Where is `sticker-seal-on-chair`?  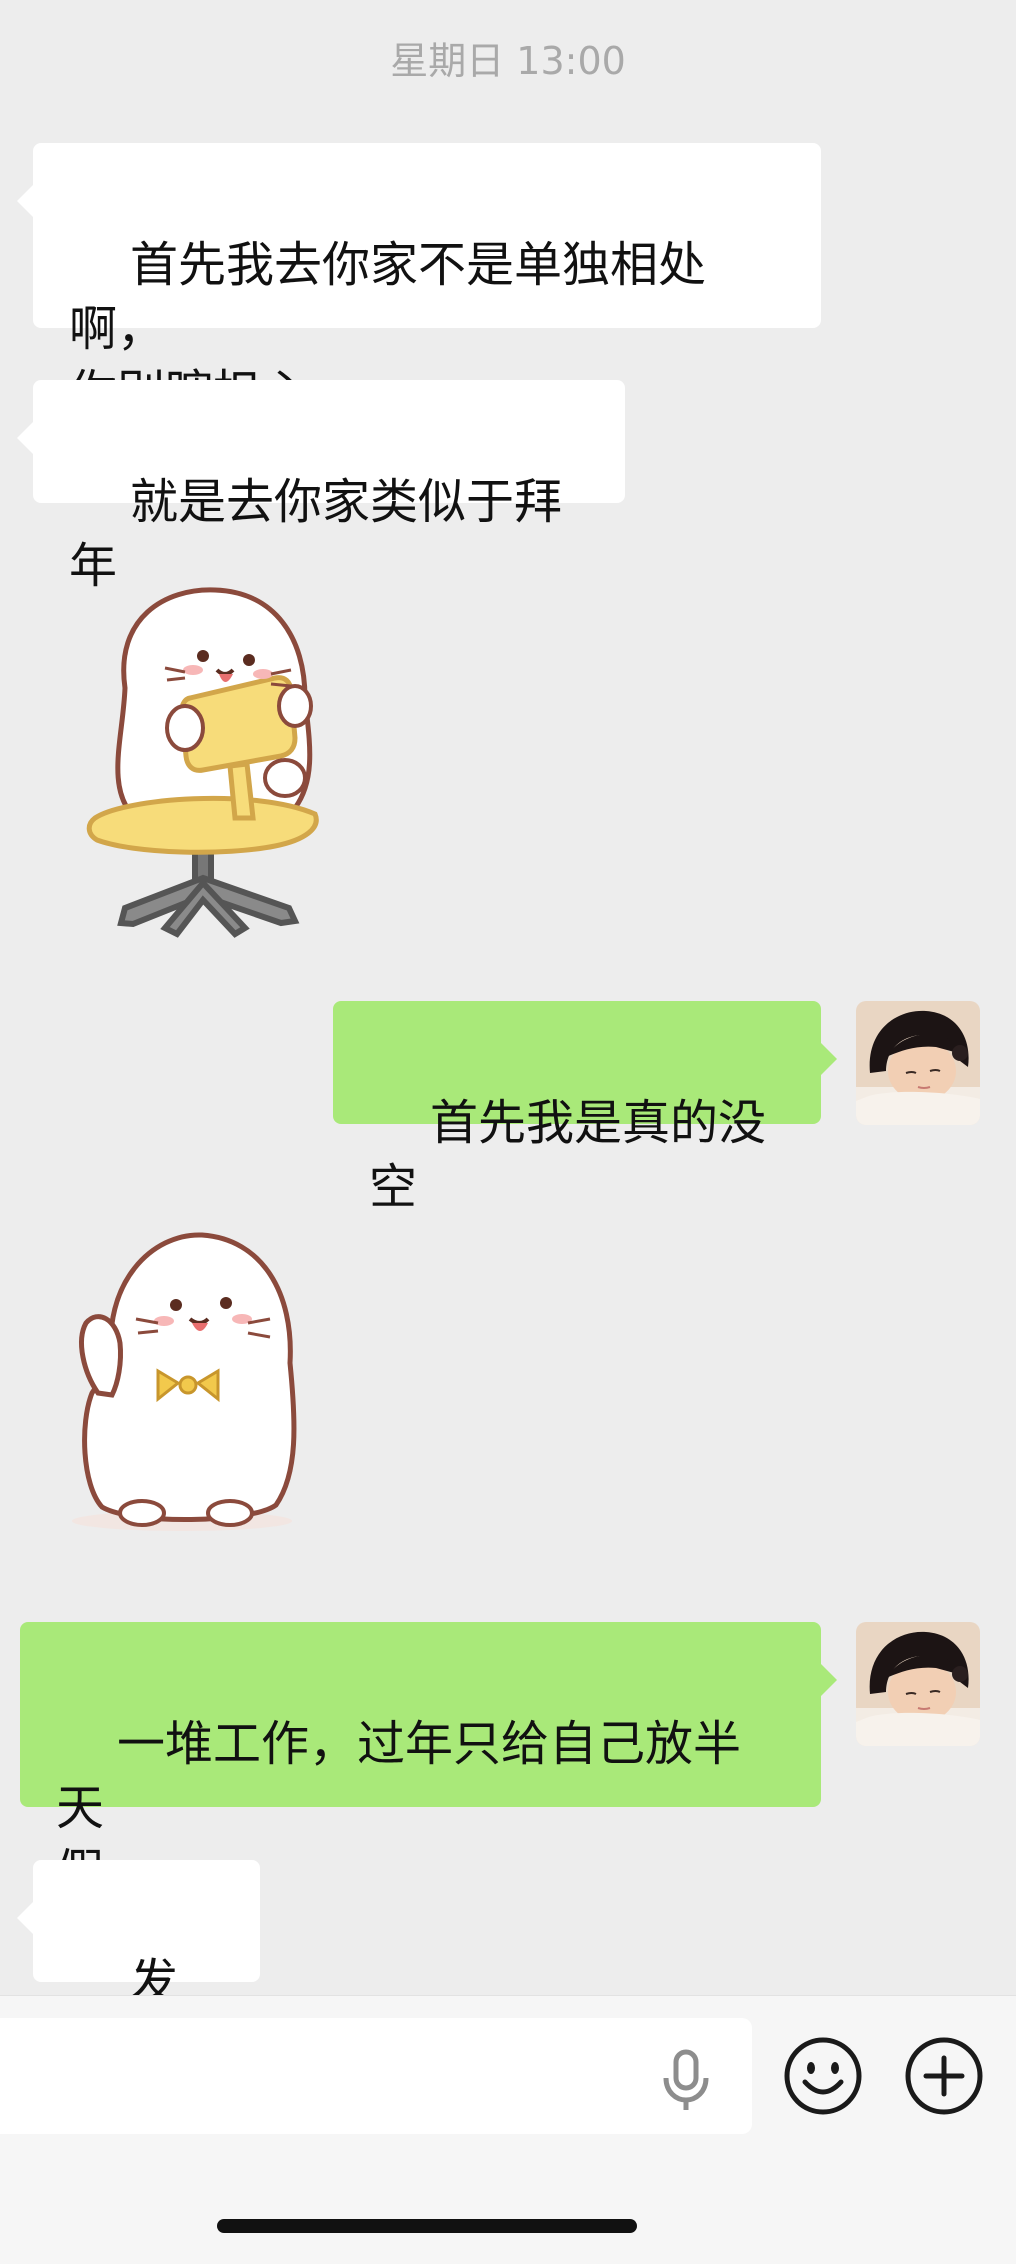
sticker-seal-on-chair is located at coordinates (207, 759).